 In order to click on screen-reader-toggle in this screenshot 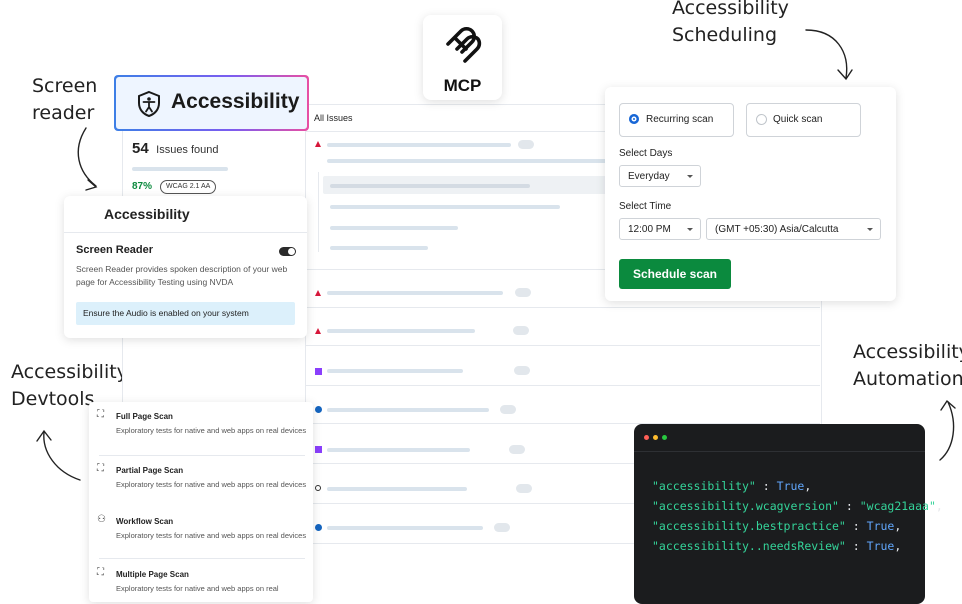, I will do `click(287, 251)`.